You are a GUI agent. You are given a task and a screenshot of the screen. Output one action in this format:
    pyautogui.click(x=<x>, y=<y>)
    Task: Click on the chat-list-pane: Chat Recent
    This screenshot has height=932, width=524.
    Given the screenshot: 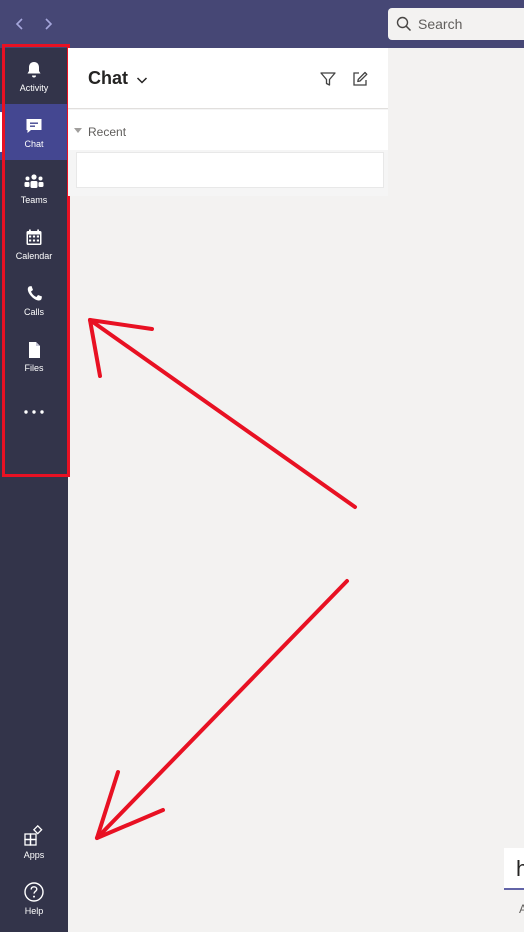 What is the action you would take?
    pyautogui.click(x=228, y=122)
    